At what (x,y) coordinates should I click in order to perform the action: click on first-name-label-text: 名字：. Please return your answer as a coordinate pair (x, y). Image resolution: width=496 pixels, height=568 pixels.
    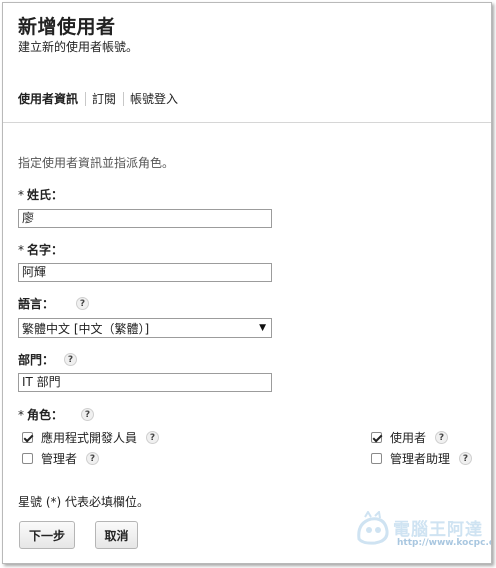
    Looking at the image, I should click on (45, 250).